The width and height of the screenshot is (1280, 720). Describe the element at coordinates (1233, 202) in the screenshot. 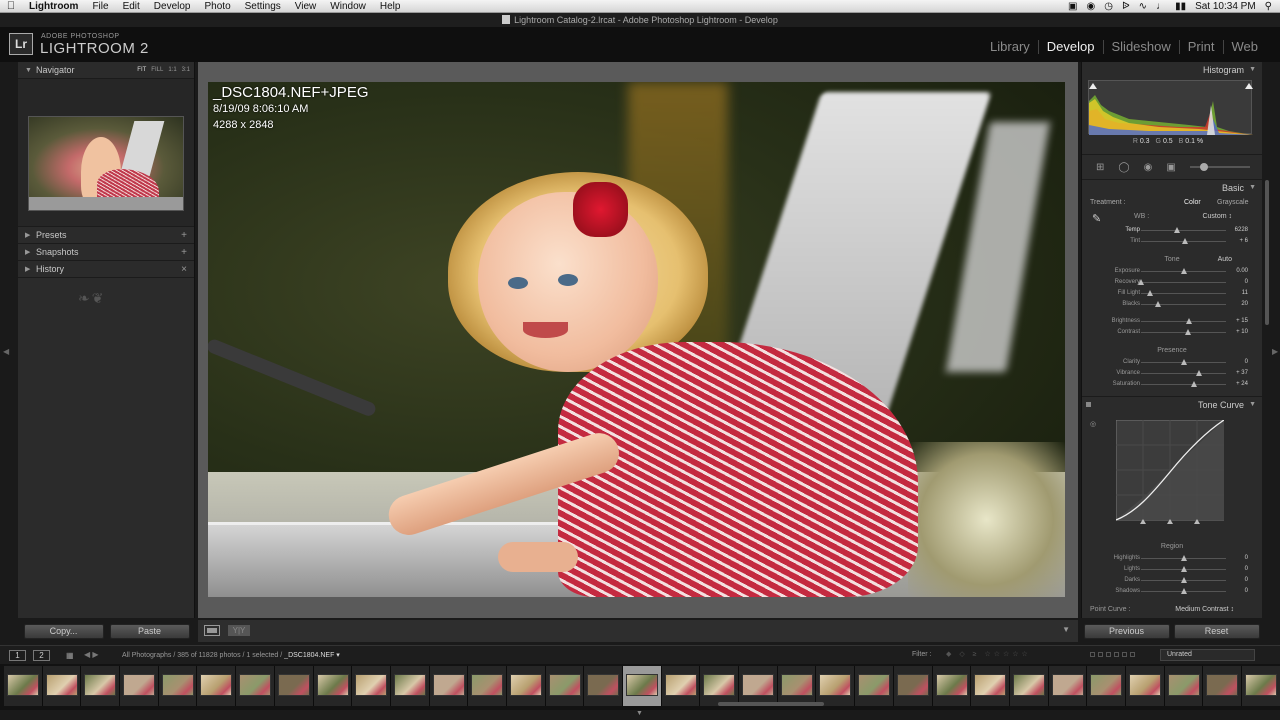

I see `treatment-grayscale-option: Grayscale` at that location.